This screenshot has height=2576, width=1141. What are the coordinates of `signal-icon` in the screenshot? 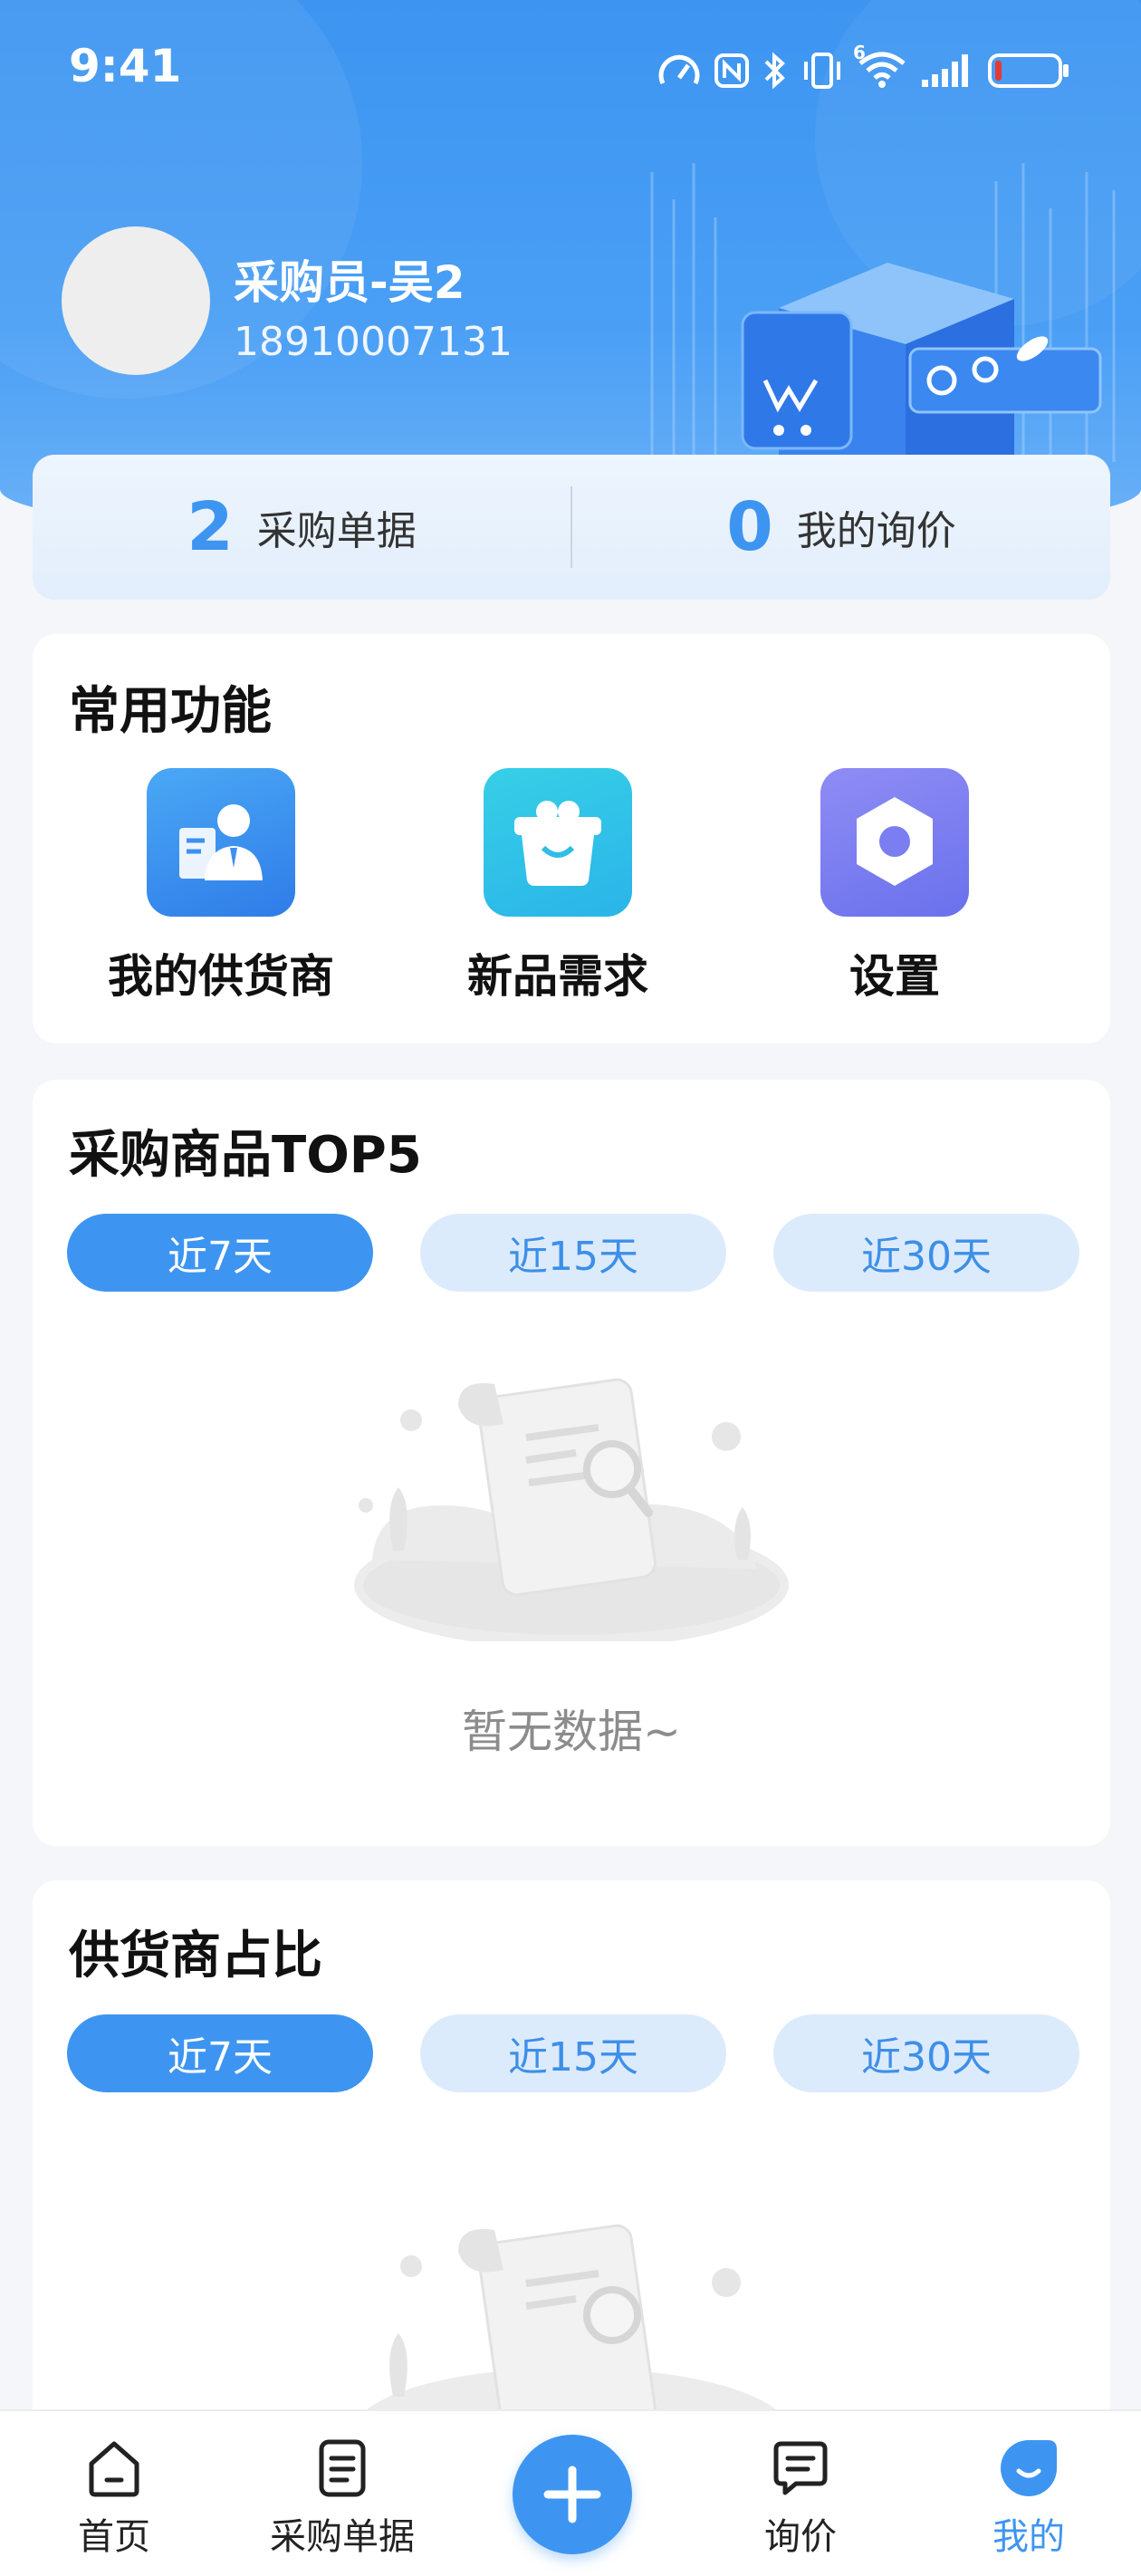 It's located at (945, 70).